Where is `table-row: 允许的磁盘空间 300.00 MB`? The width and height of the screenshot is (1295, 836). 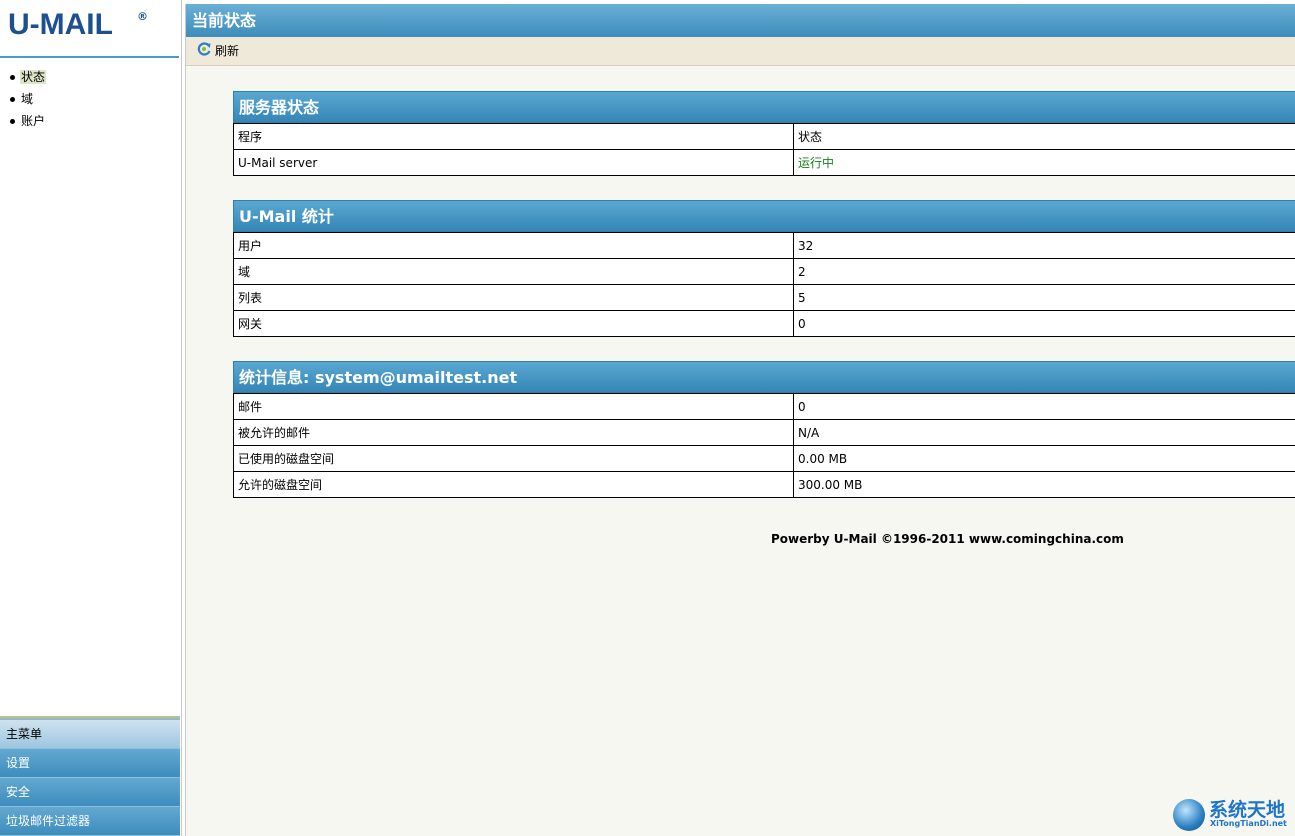 table-row: 允许的磁盘空间 300.00 MB is located at coordinates (764, 484).